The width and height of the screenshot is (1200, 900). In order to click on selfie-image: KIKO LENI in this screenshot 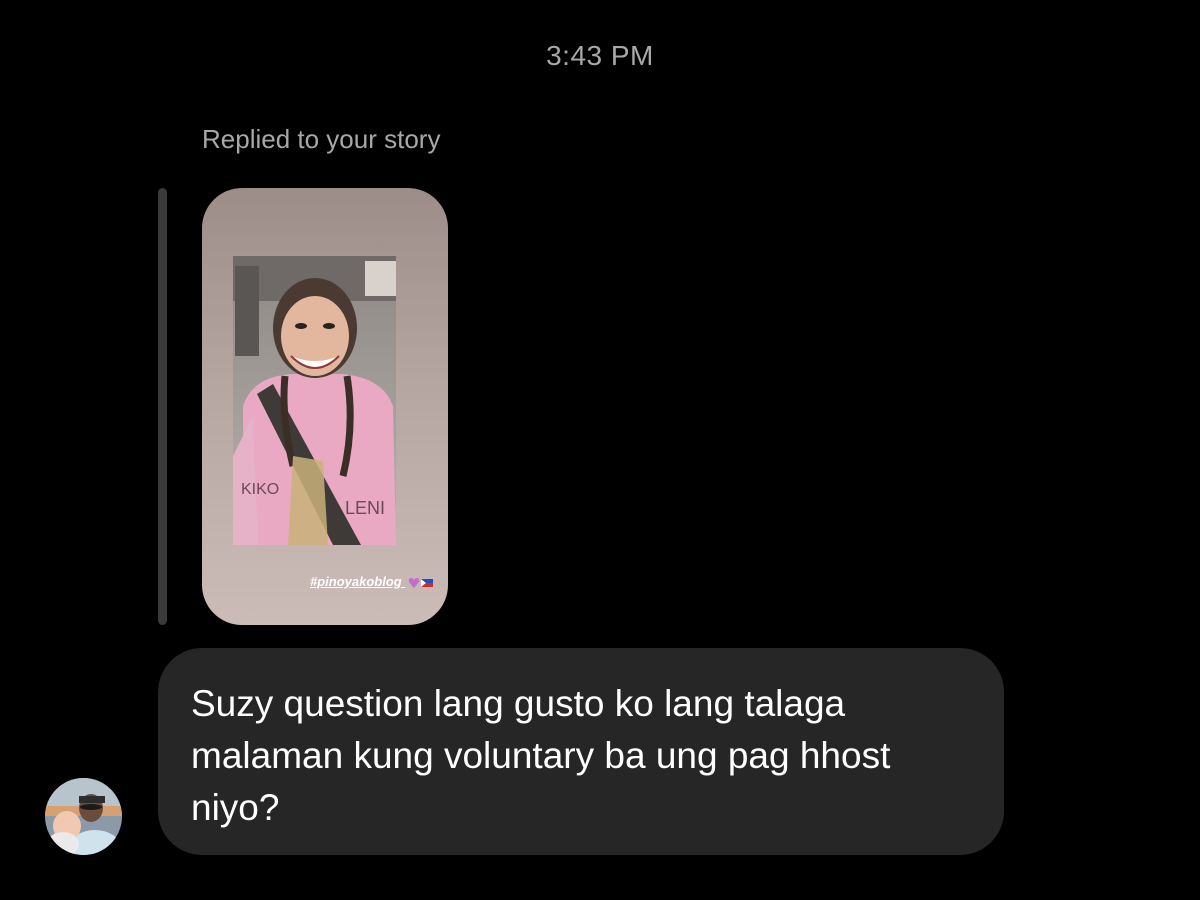, I will do `click(314, 400)`.